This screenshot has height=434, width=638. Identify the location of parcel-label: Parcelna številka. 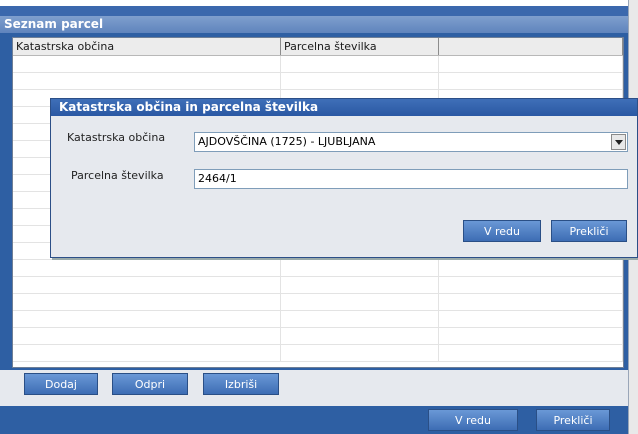
(117, 175).